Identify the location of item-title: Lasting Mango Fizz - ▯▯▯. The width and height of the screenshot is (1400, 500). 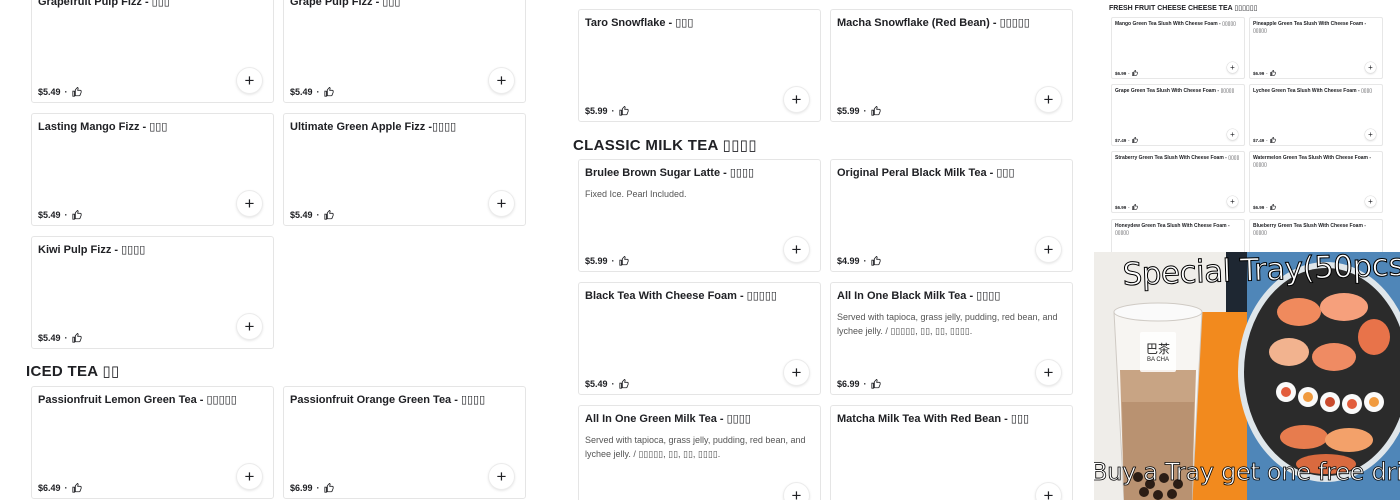
(103, 127).